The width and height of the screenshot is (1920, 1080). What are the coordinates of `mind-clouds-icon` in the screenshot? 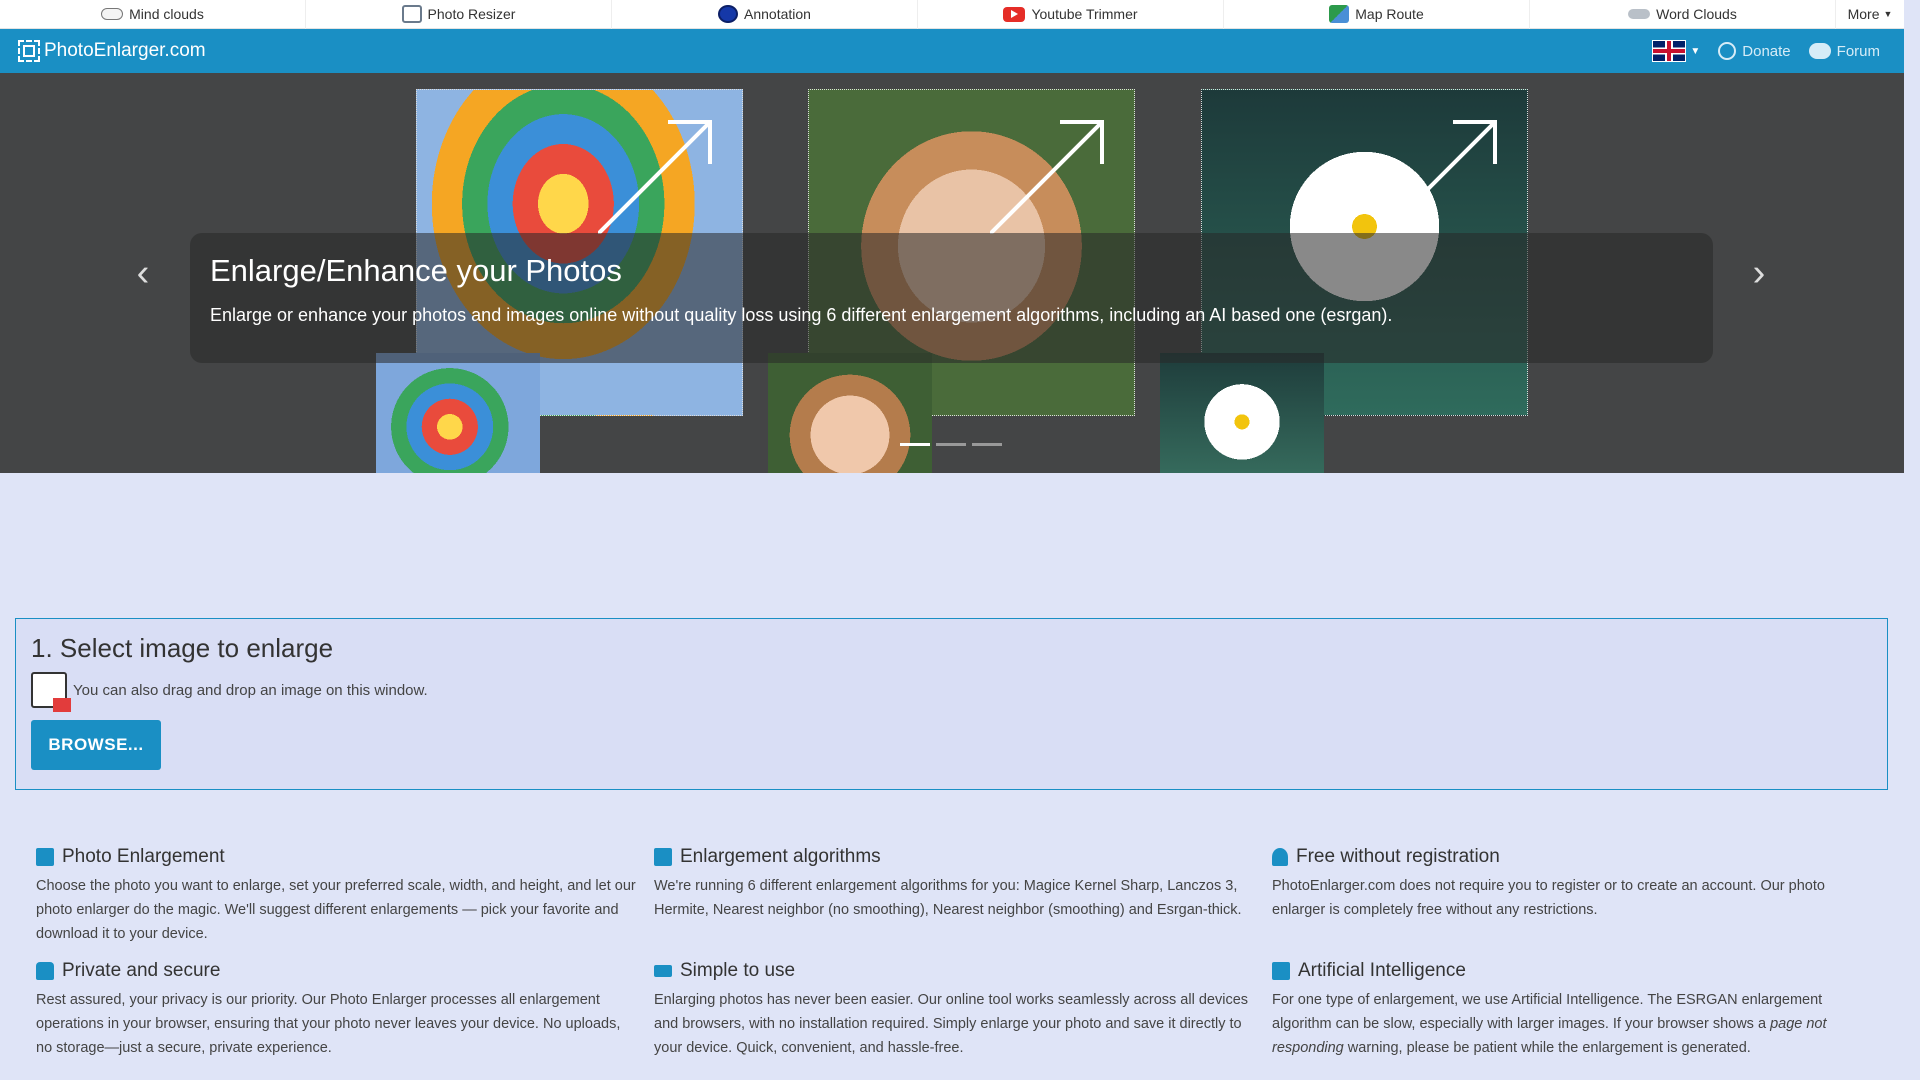 It's located at (112, 14).